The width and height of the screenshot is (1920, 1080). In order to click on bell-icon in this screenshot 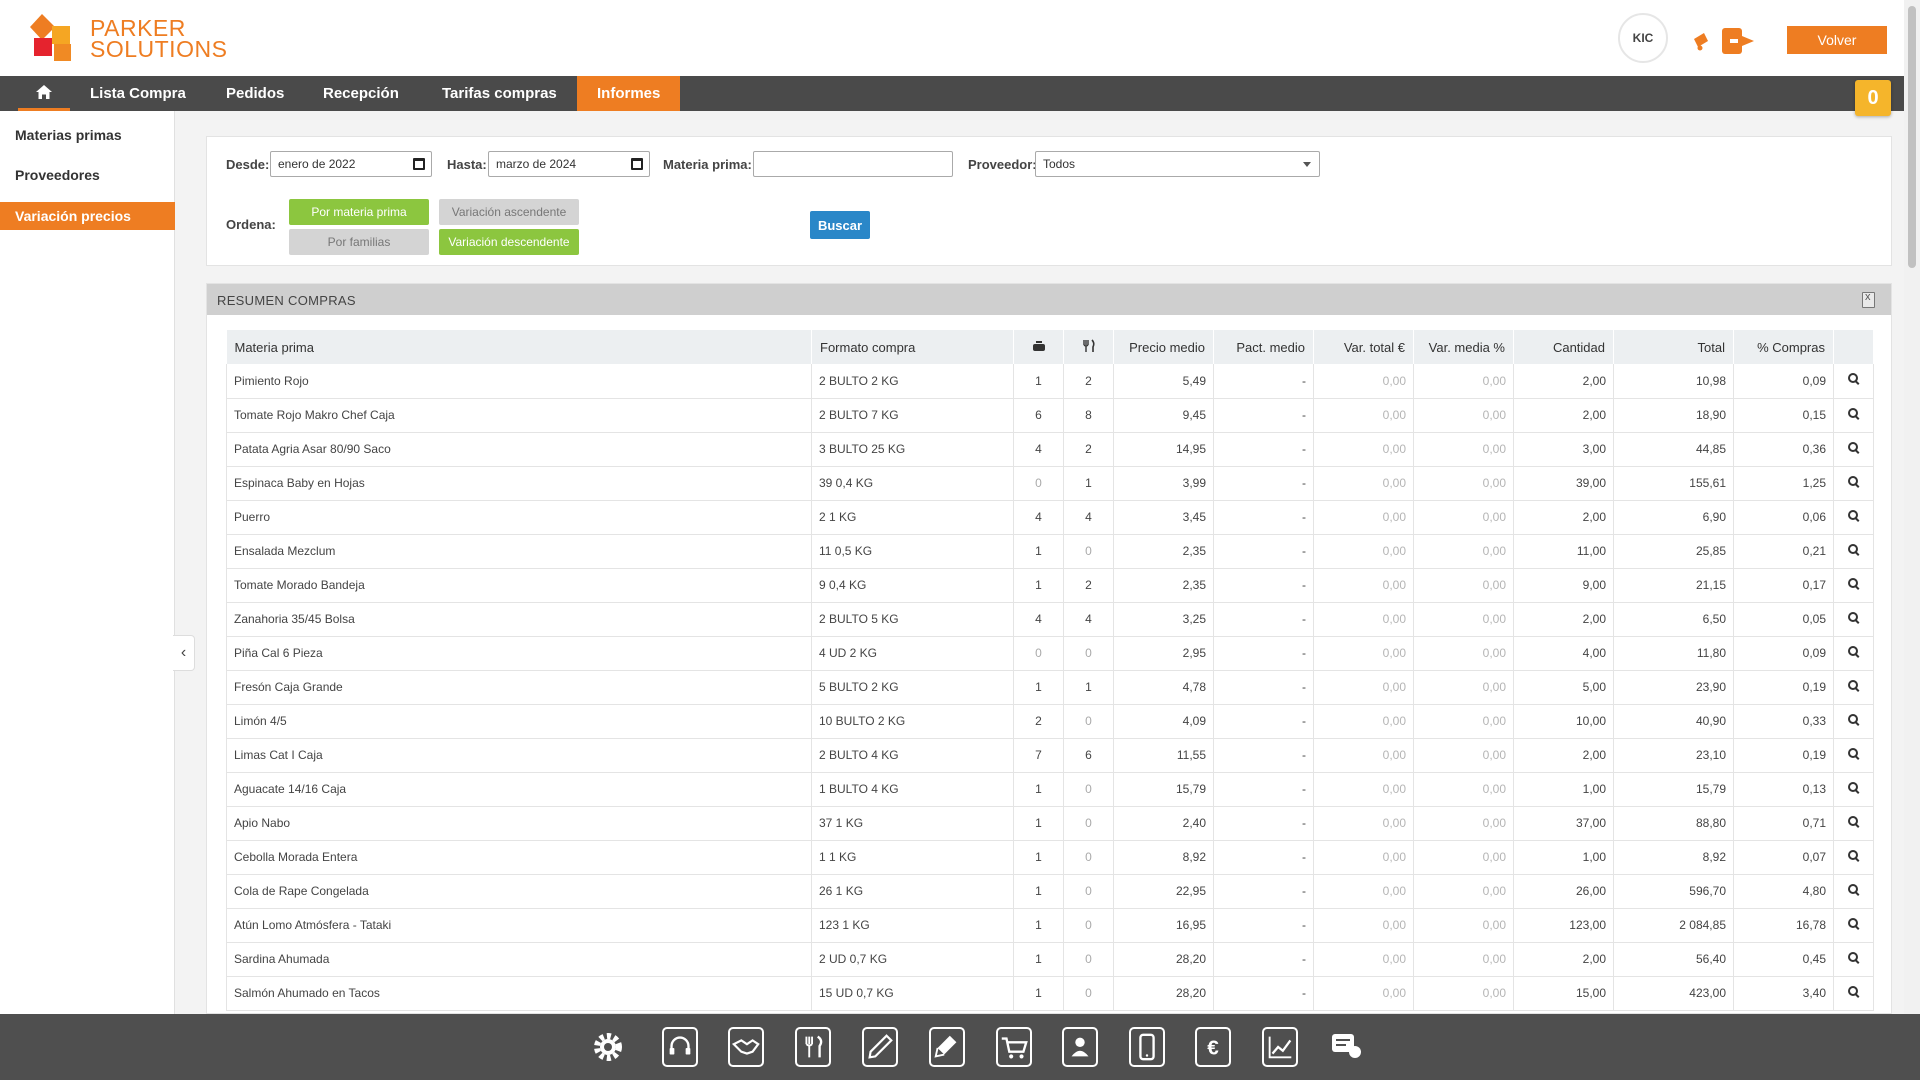, I will do `click(1701, 41)`.